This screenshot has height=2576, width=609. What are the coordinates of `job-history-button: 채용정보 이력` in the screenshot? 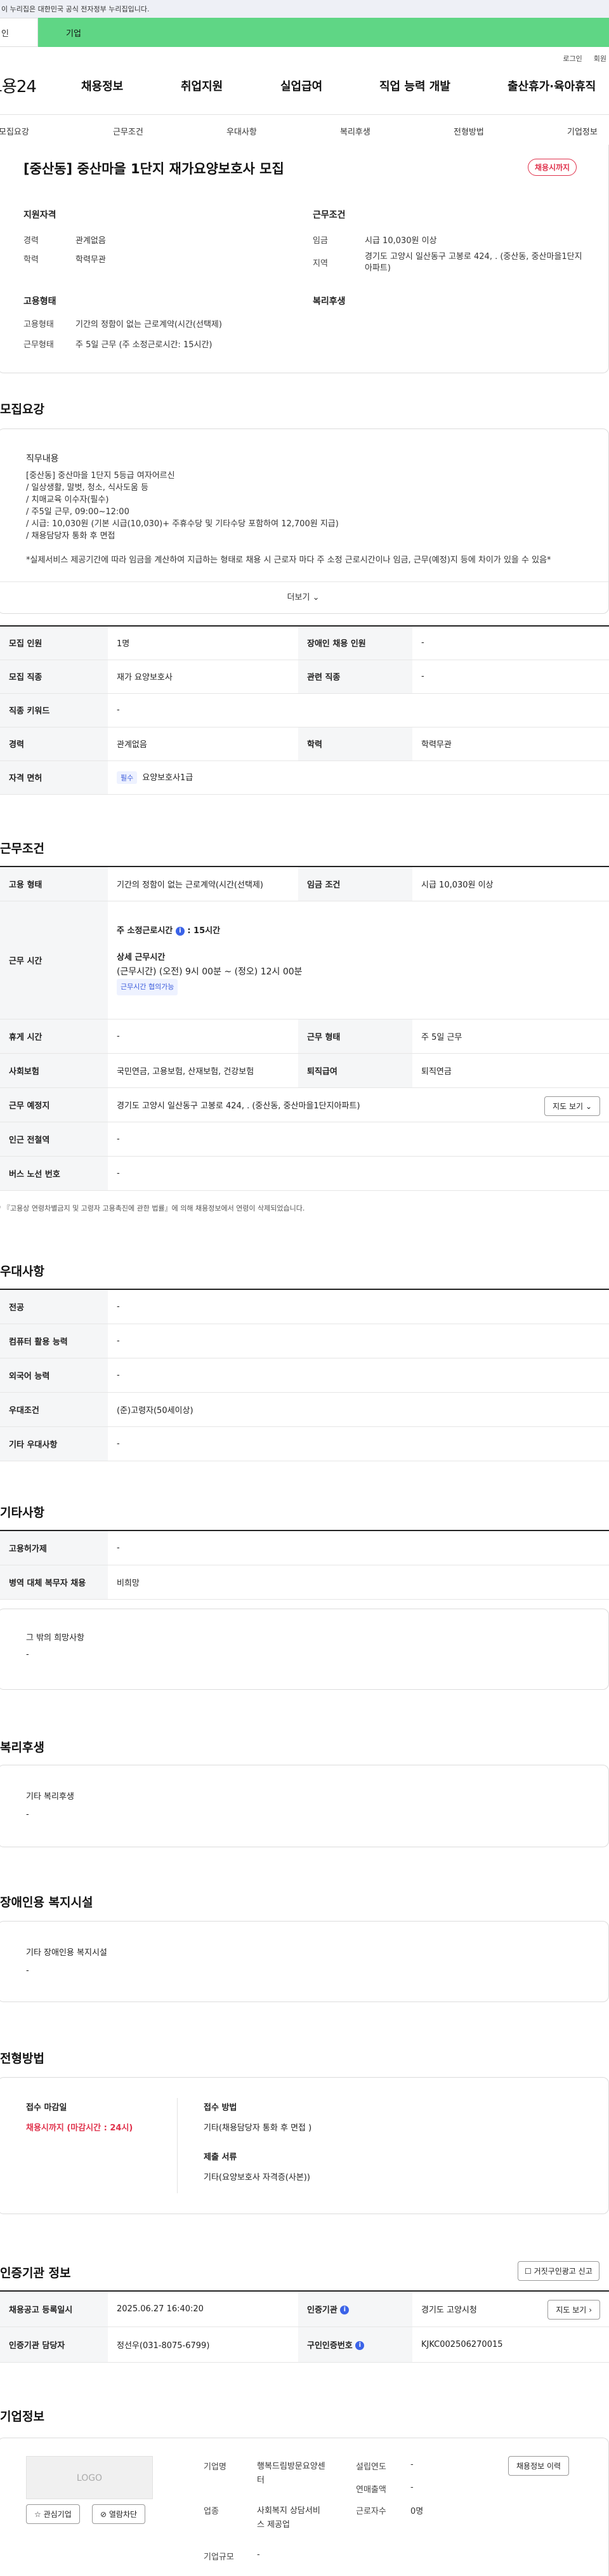 It's located at (539, 2466).